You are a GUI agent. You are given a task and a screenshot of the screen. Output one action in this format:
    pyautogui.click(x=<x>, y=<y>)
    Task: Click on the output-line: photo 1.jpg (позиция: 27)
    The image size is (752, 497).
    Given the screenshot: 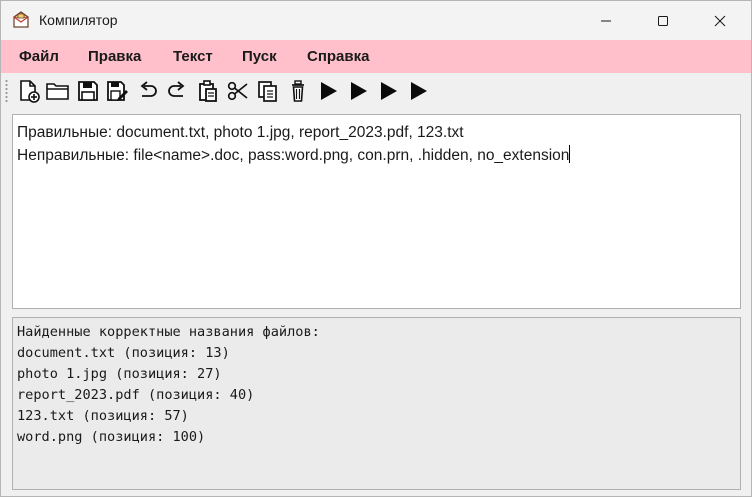 What is the action you would take?
    pyautogui.click(x=119, y=374)
    